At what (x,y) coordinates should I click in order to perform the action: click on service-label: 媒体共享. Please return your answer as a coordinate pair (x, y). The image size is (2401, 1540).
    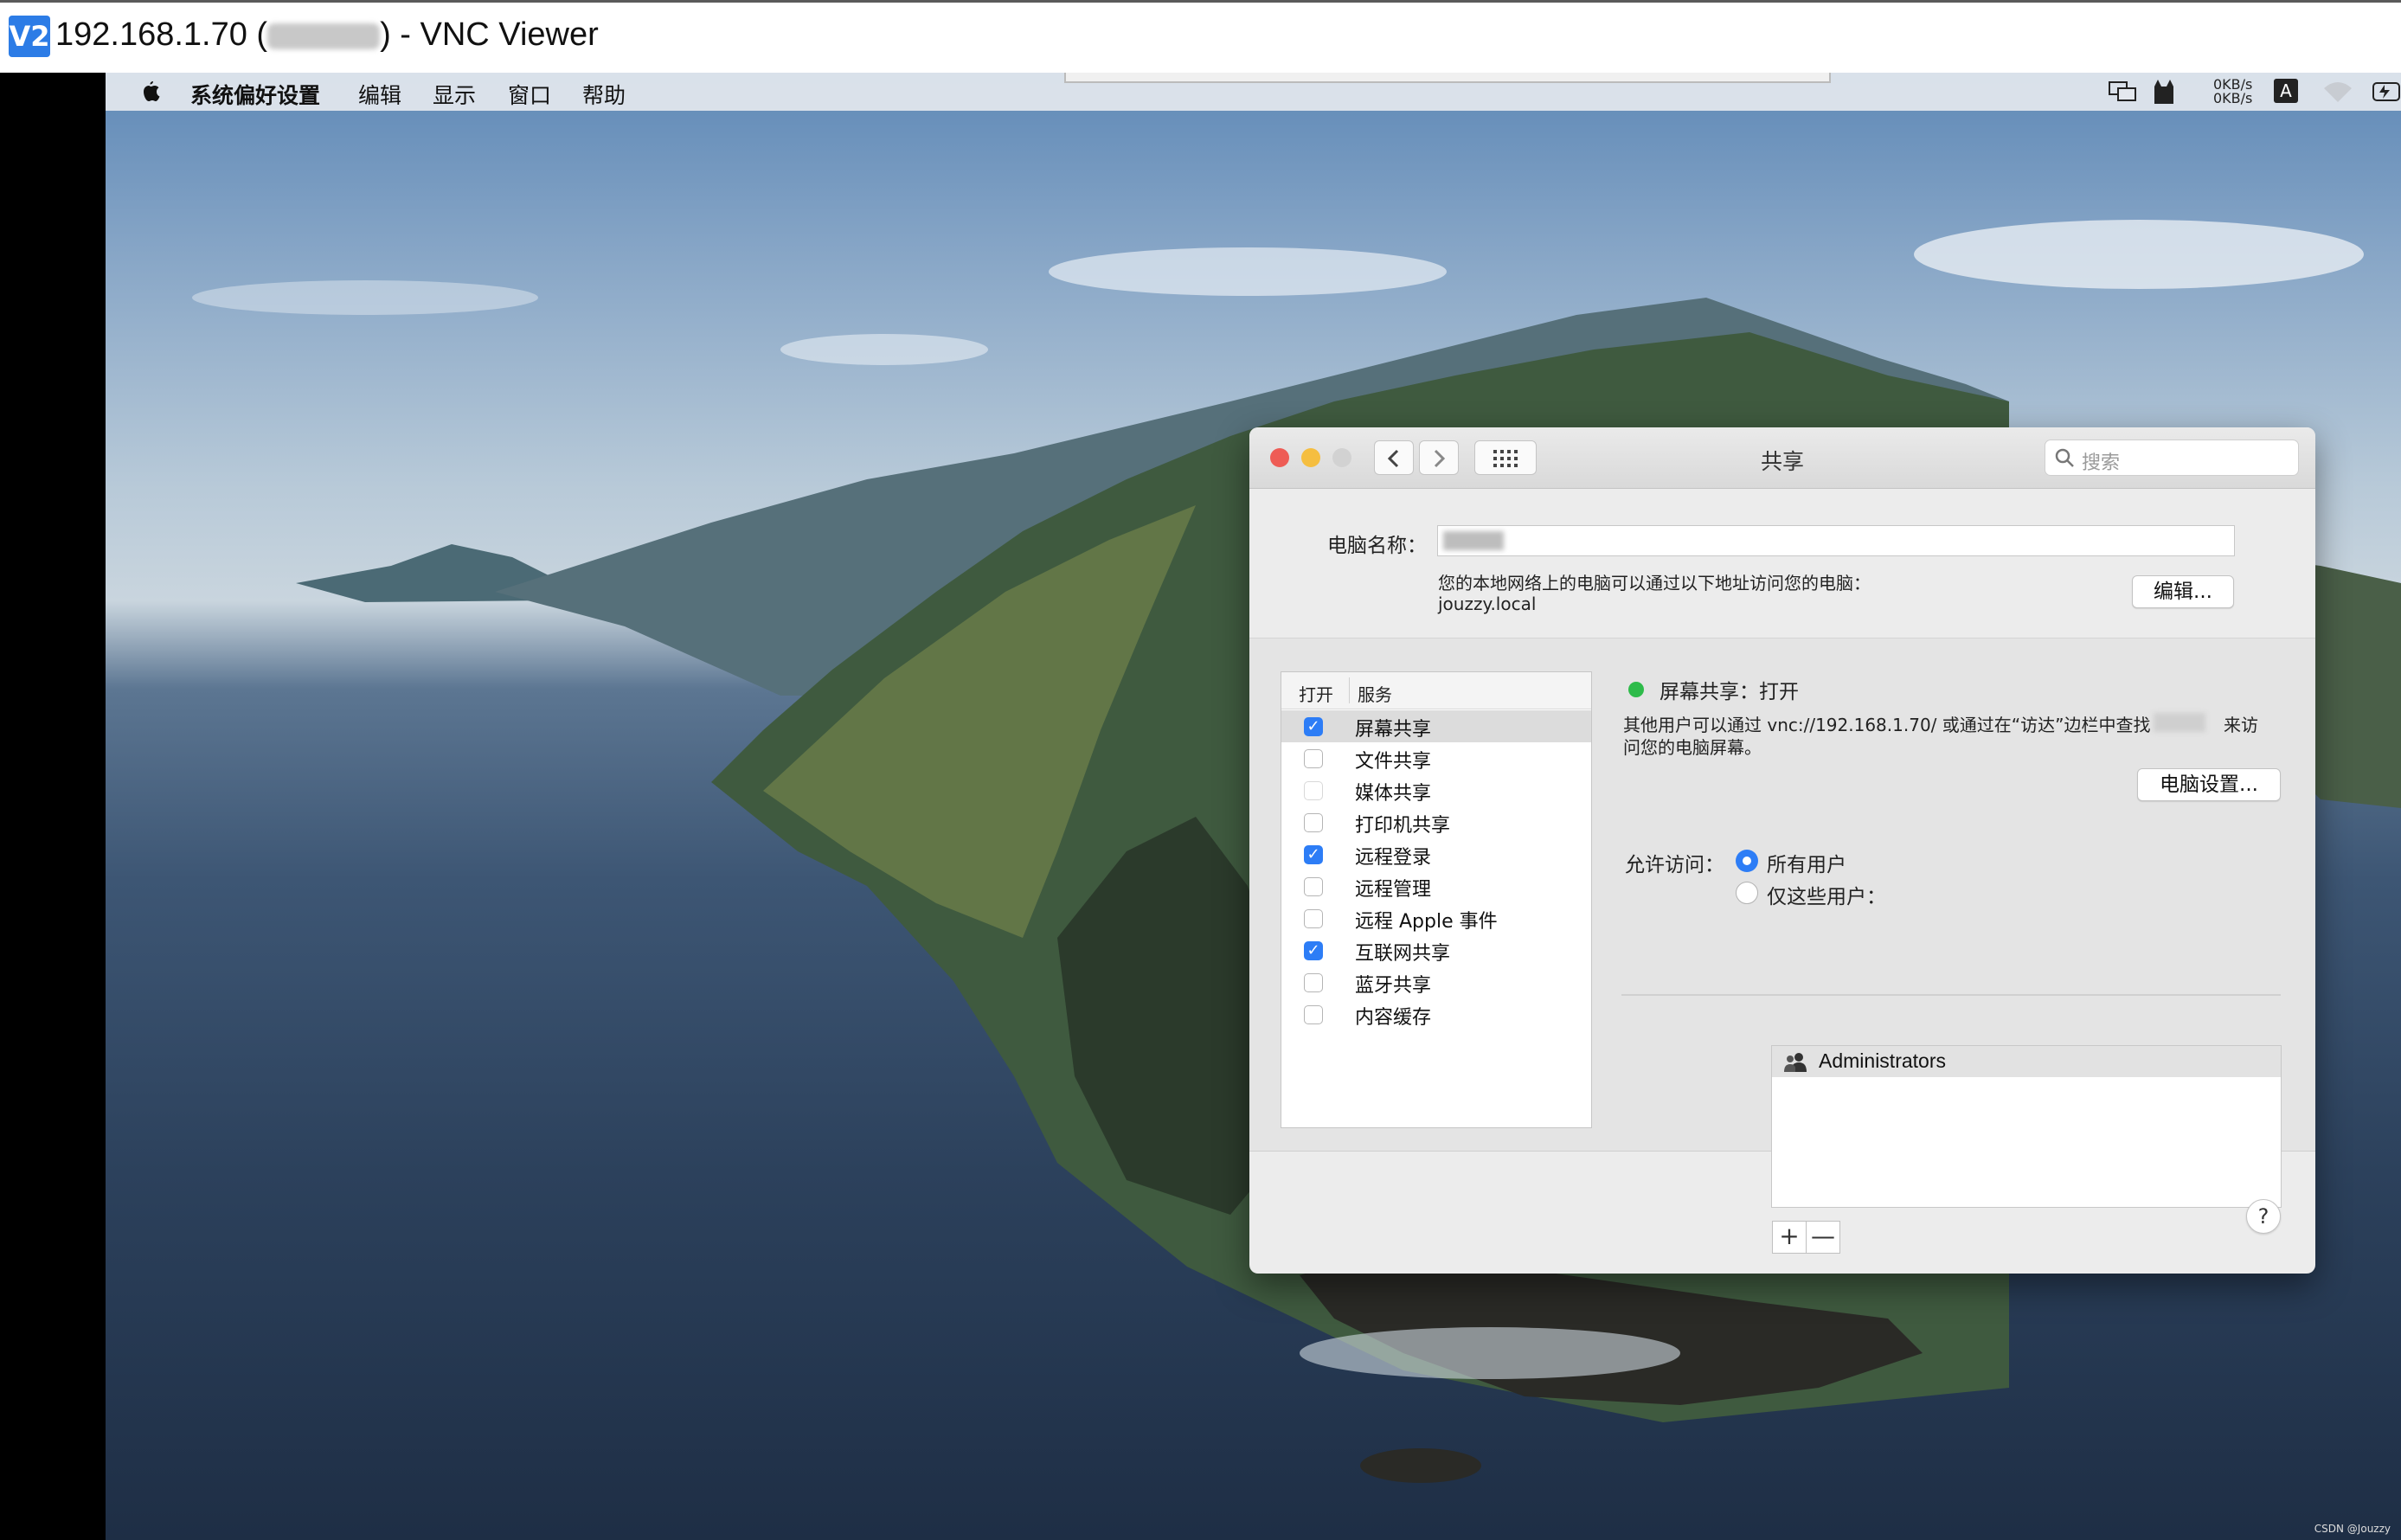
    Looking at the image, I should click on (1393, 794).